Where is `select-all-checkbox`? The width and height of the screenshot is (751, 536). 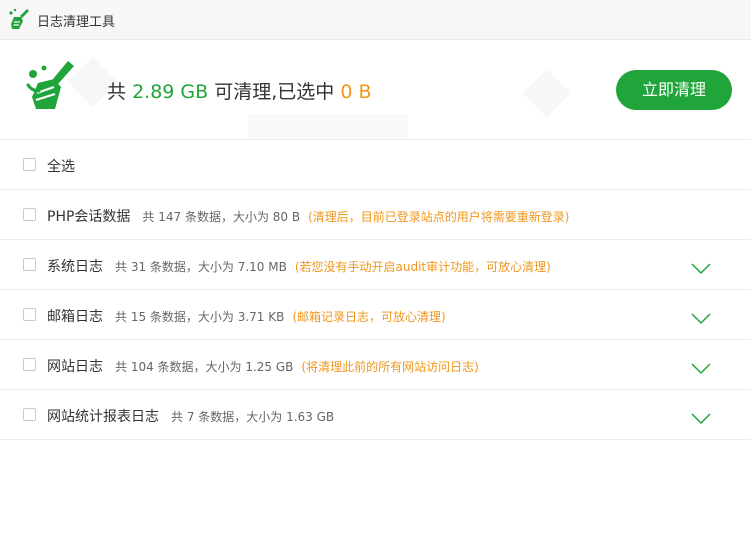
select-all-checkbox is located at coordinates (29, 164).